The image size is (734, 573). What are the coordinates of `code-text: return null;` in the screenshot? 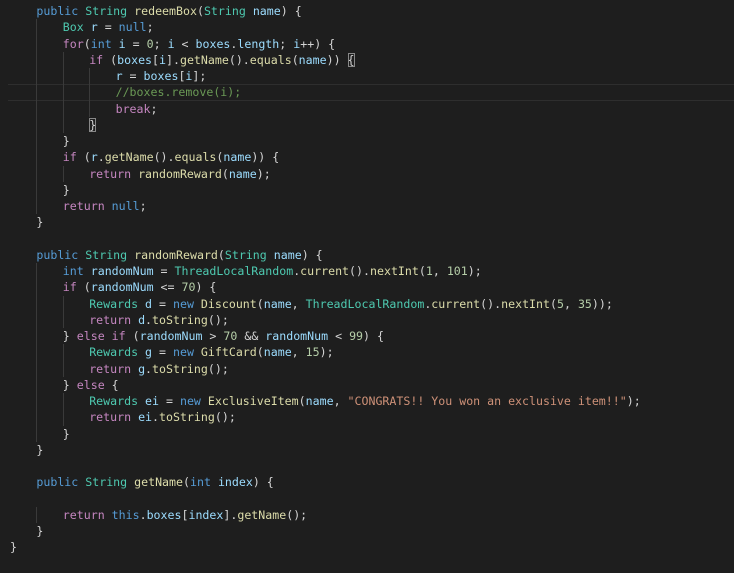 It's located at (73, 206).